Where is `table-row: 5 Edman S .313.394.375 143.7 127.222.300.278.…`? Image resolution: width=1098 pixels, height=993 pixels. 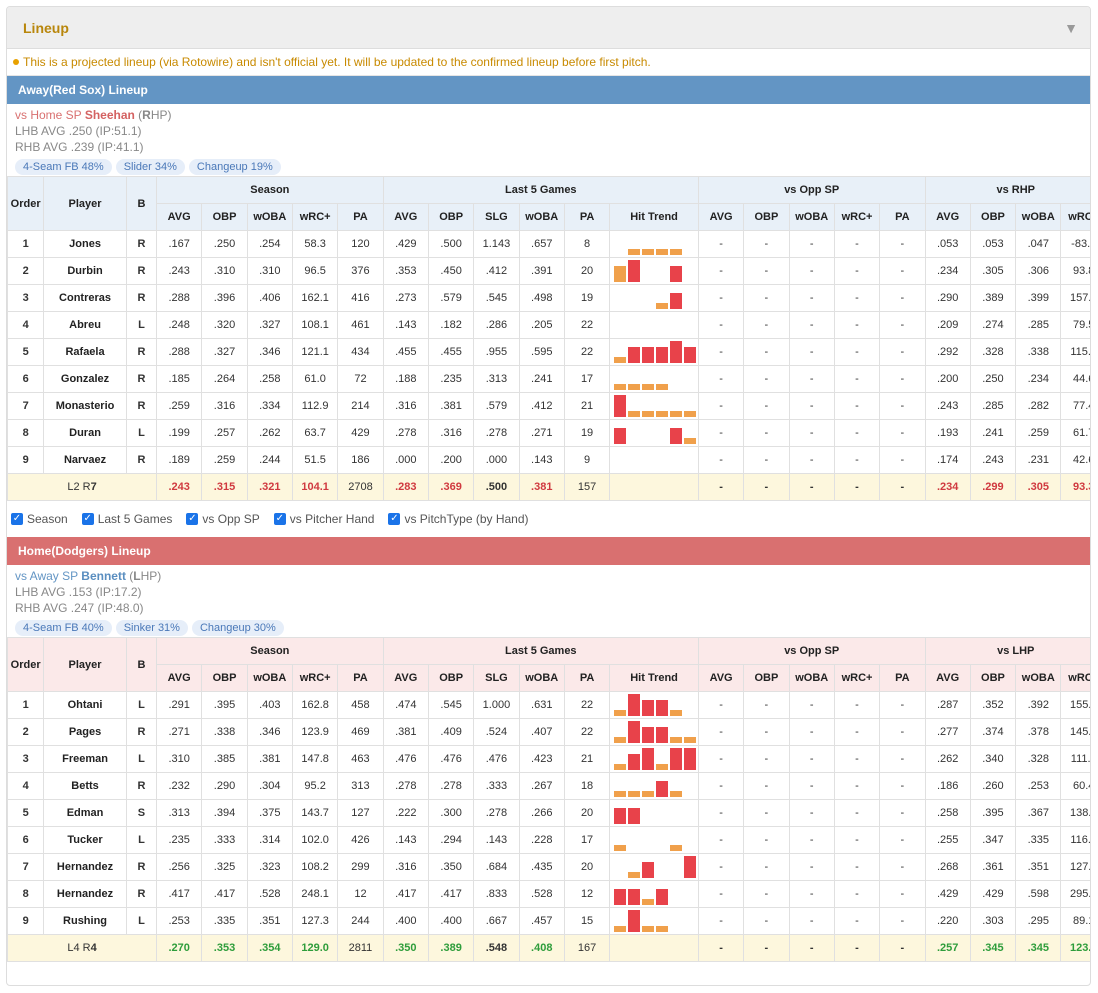
table-row: 5 Edman S .313.394.375 143.7 127.222.300.278.… is located at coordinates (548, 813).